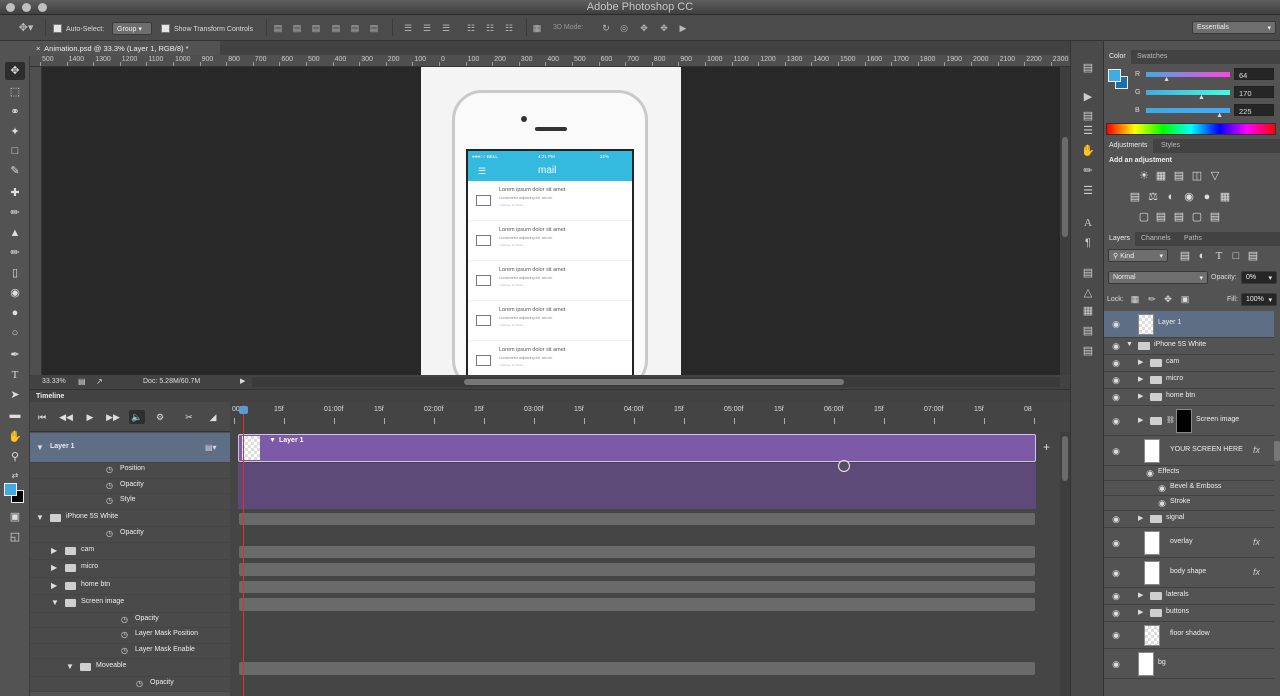 This screenshot has height=696, width=1280. What do you see at coordinates (1202, 256) in the screenshot?
I see `filter-adjustment-icon: ◐` at bounding box center [1202, 256].